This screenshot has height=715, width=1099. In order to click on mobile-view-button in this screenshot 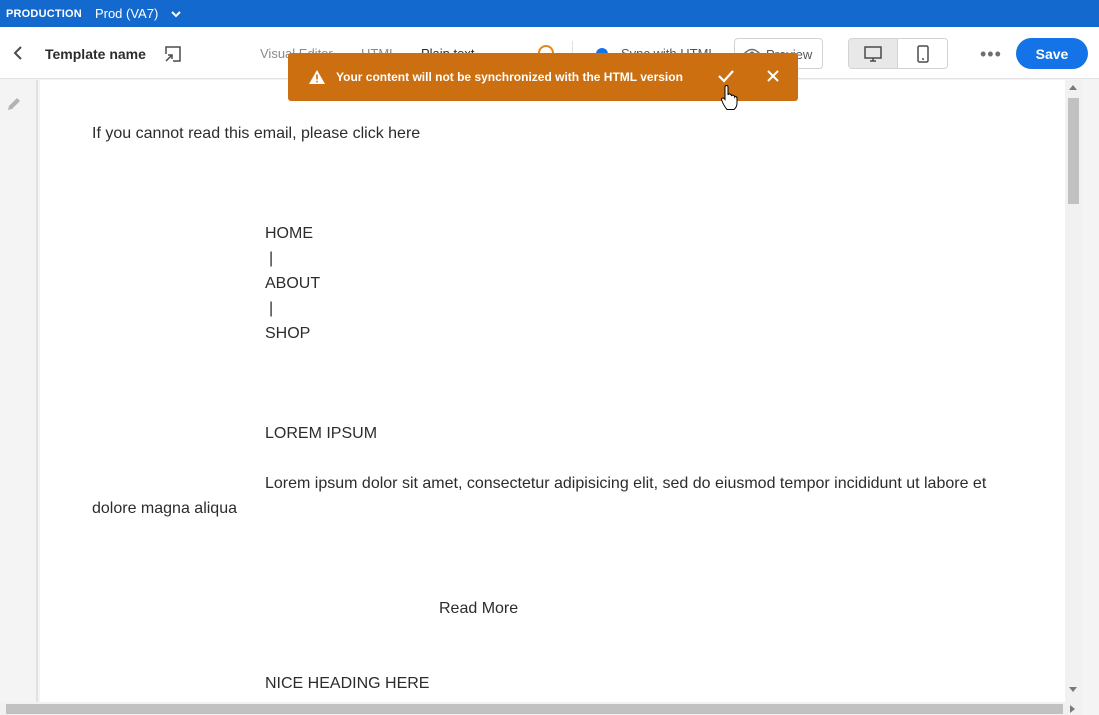, I will do `click(922, 53)`.